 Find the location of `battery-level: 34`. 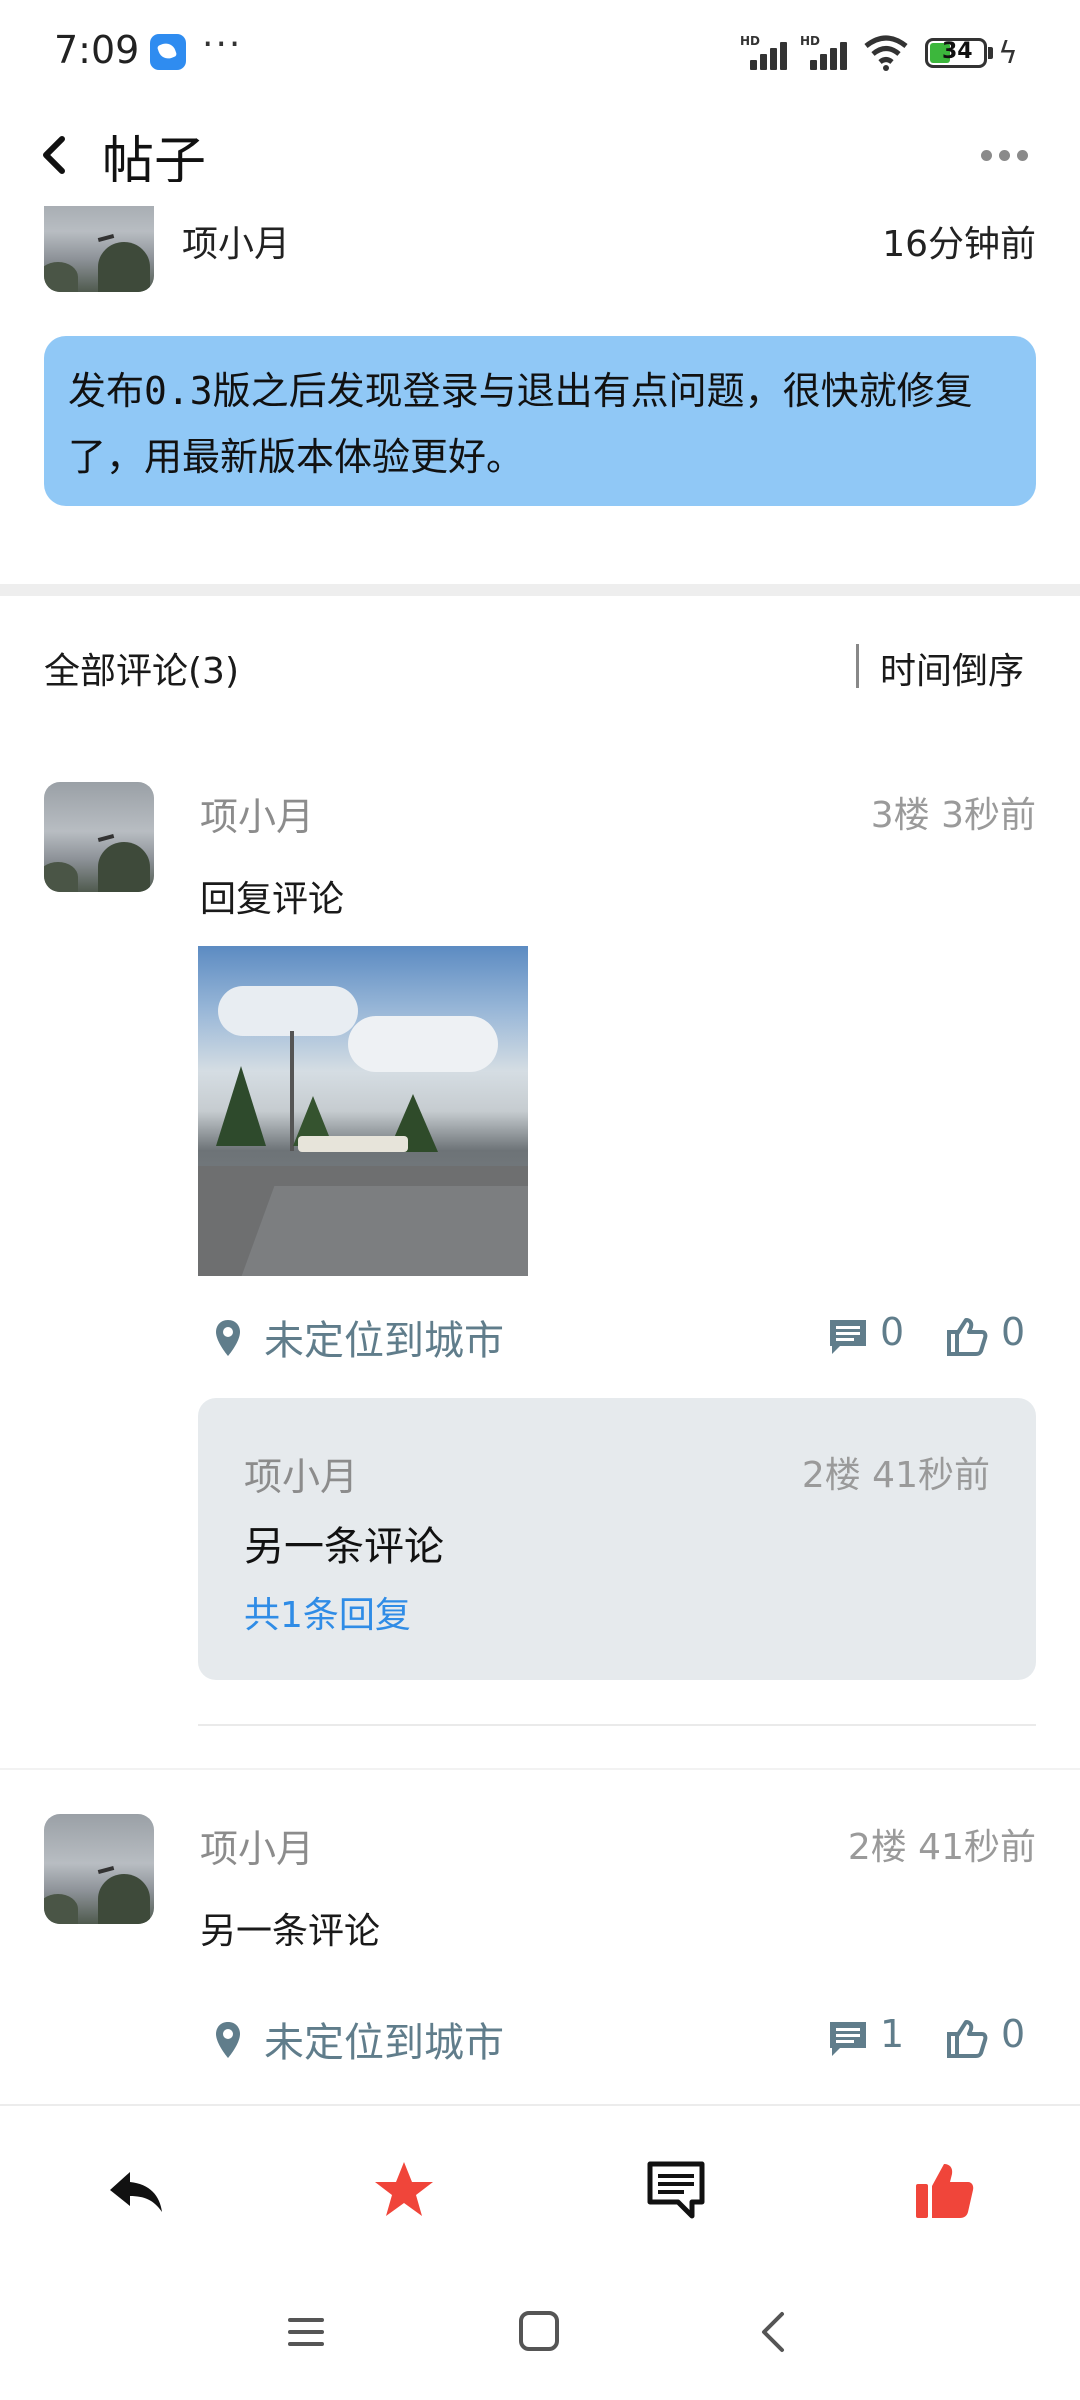

battery-level: 34 is located at coordinates (957, 51).